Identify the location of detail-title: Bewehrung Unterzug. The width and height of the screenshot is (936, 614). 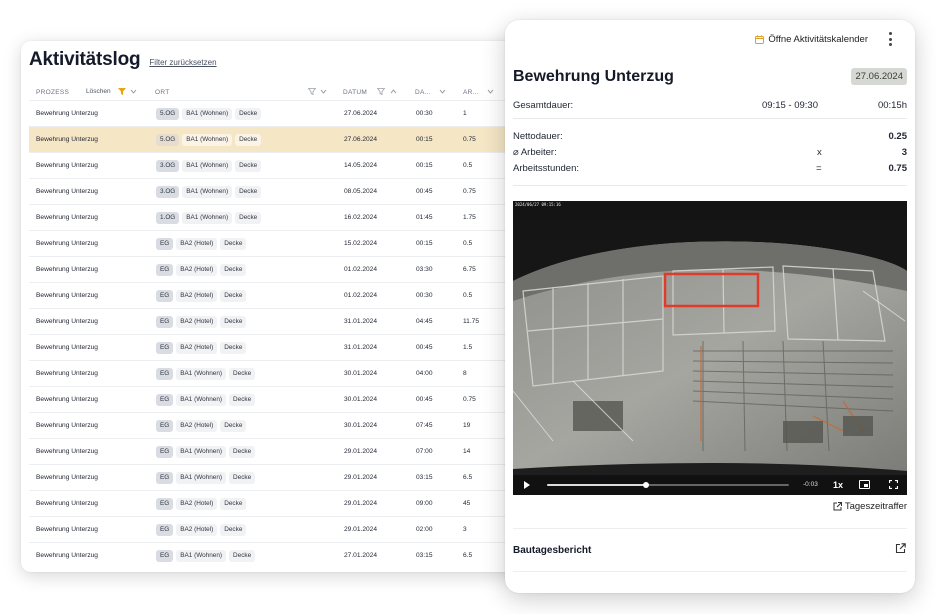
(593, 76).